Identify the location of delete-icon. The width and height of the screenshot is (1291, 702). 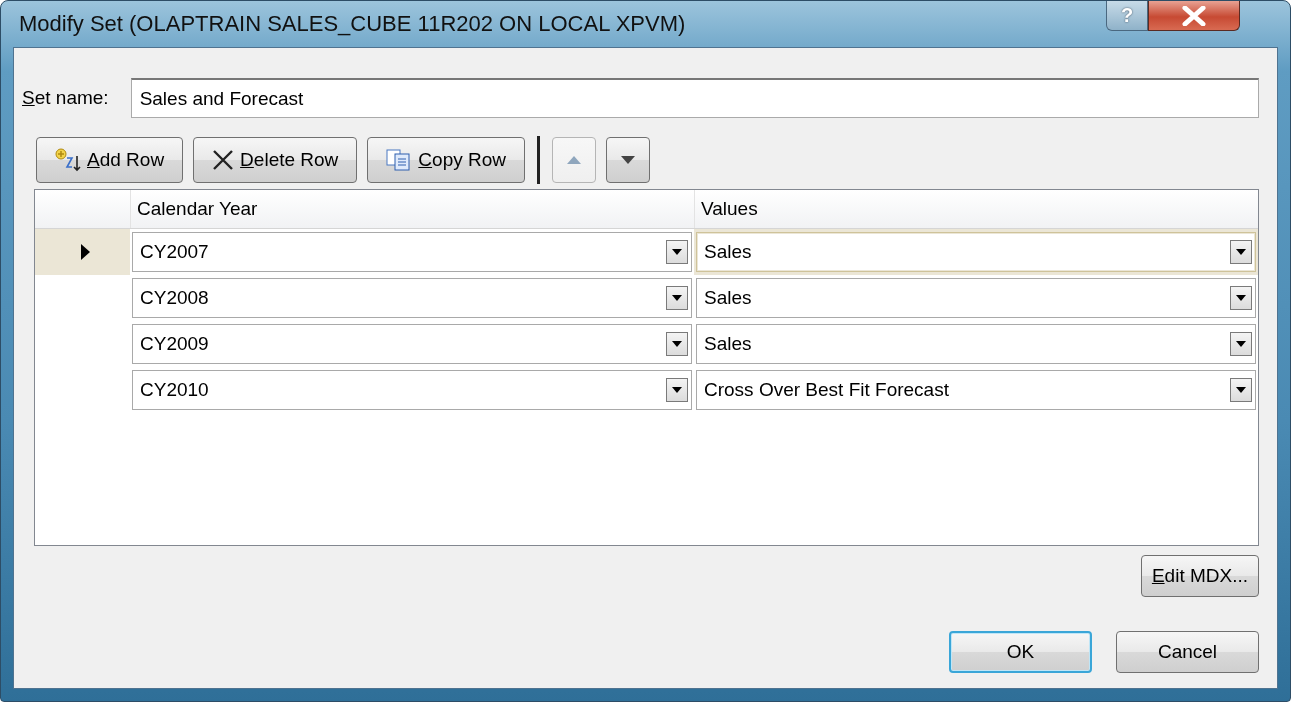
(223, 160).